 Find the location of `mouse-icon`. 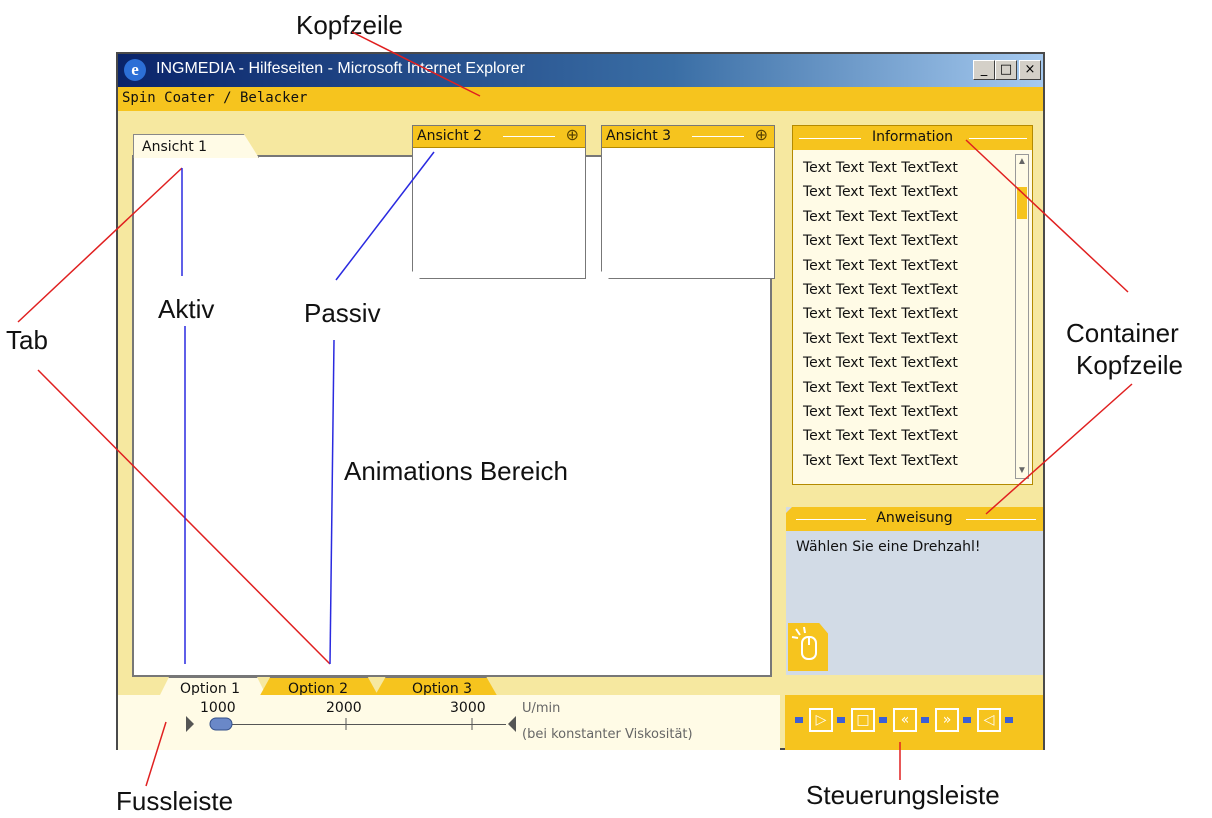

mouse-icon is located at coordinates (808, 647).